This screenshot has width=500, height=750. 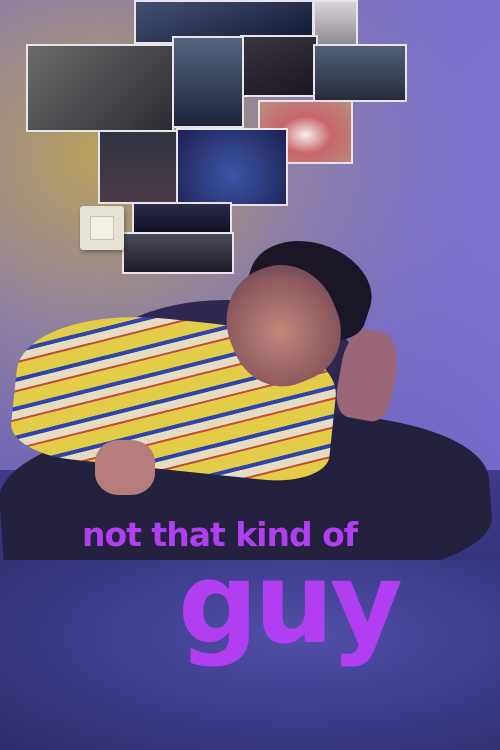 What do you see at coordinates (125, 467) in the screenshot?
I see `resting-hand` at bounding box center [125, 467].